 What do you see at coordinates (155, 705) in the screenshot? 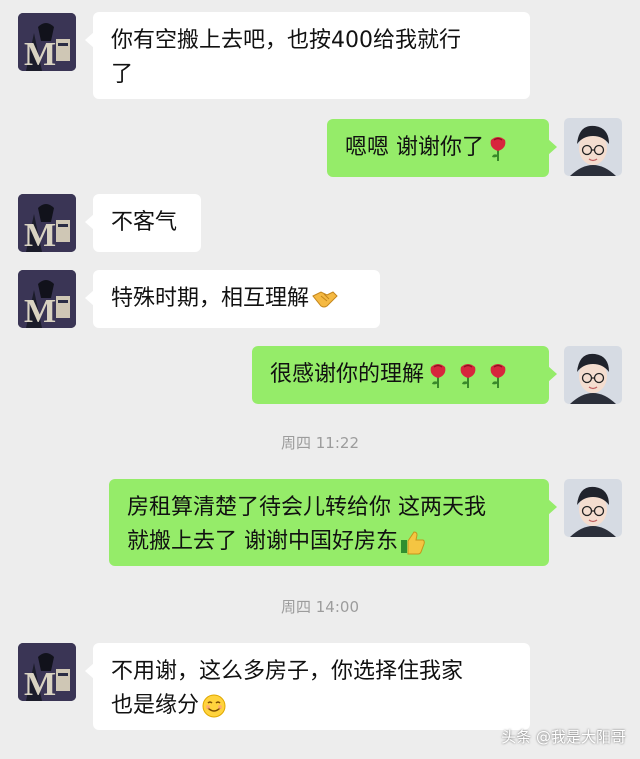
I see `message-text: 也是缘分` at bounding box center [155, 705].